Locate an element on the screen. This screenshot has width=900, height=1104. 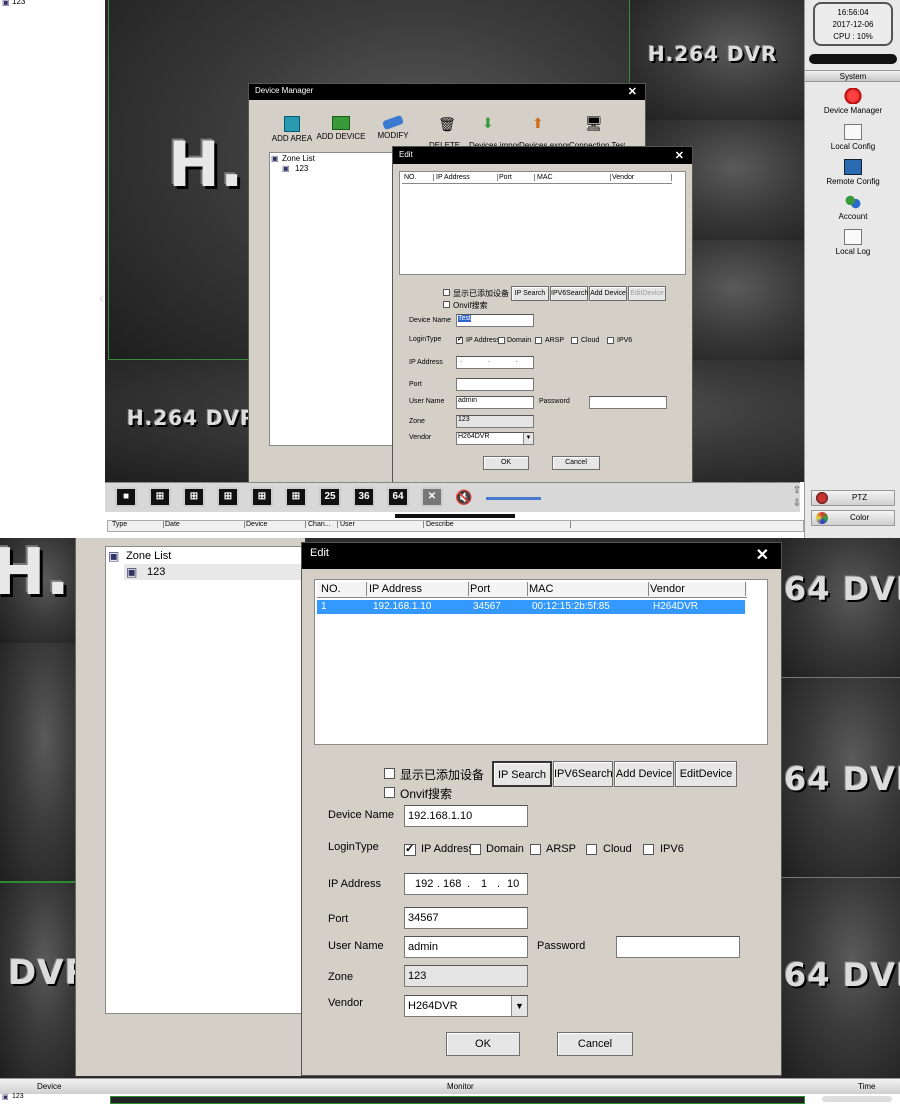
sidebar-item-ptz: PTZ is located at coordinates (853, 498).